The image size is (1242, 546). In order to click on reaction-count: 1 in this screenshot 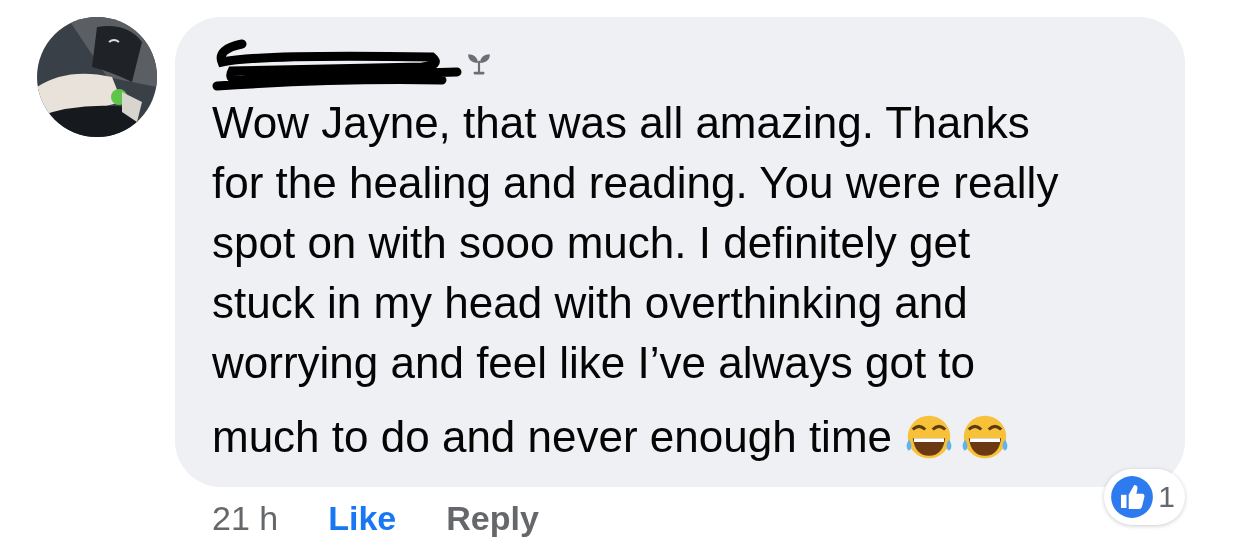, I will do `click(1166, 497)`.